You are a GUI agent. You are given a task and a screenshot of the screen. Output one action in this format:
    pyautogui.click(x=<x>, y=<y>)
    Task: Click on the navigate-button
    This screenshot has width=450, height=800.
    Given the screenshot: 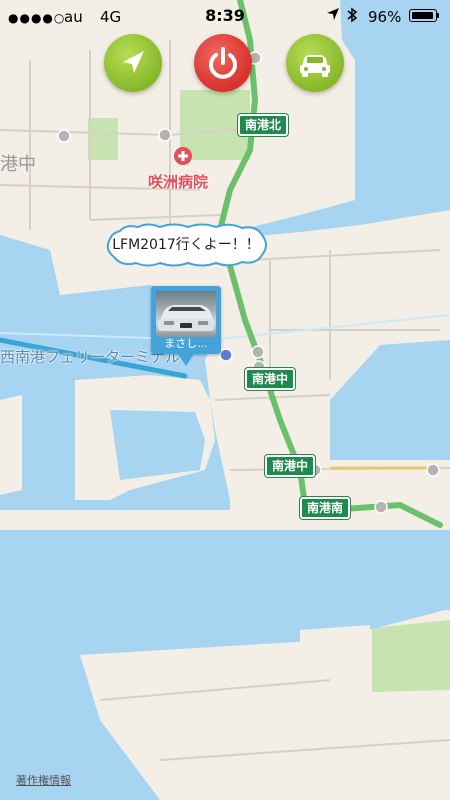 What is the action you would take?
    pyautogui.click(x=133, y=63)
    